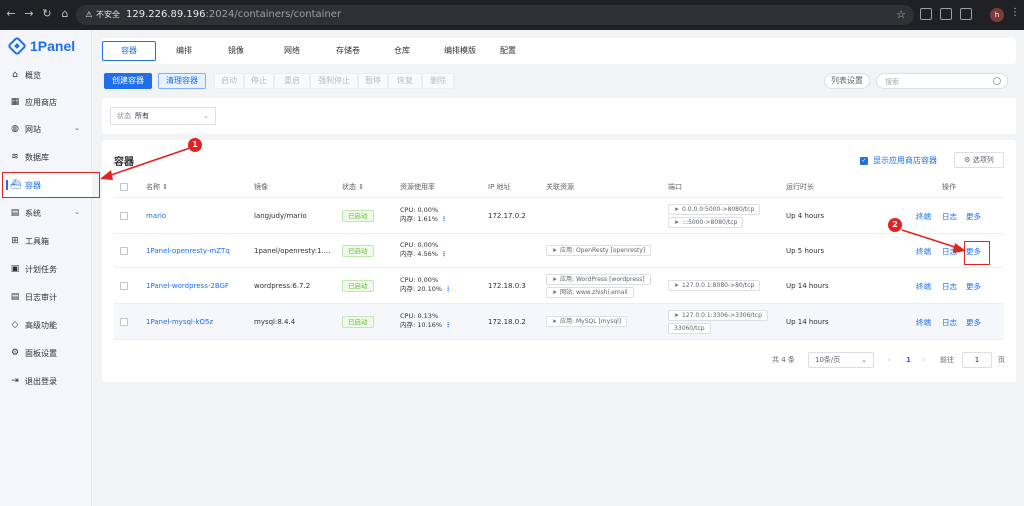 This screenshot has width=1024, height=506. I want to click on sidebar-item-system: ▤ 系统 ⌄, so click(46, 213).